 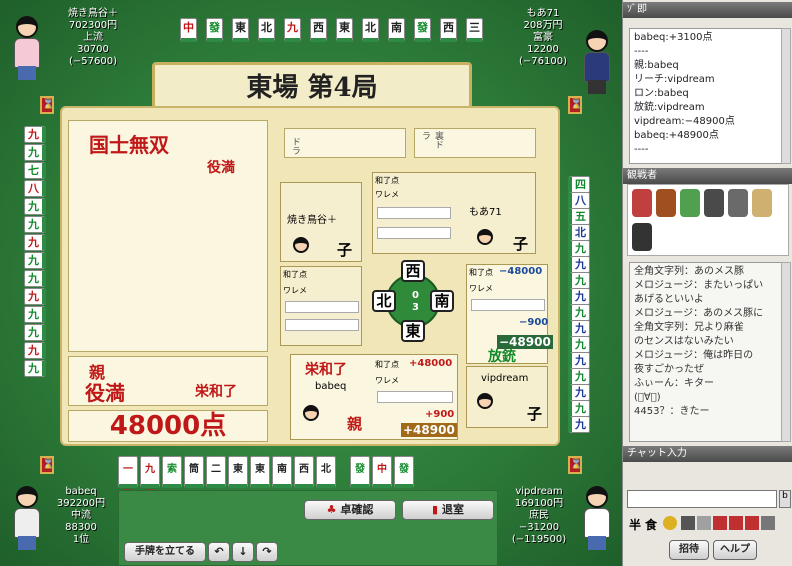 What do you see at coordinates (702, 499) in the screenshot?
I see `chat-input` at bounding box center [702, 499].